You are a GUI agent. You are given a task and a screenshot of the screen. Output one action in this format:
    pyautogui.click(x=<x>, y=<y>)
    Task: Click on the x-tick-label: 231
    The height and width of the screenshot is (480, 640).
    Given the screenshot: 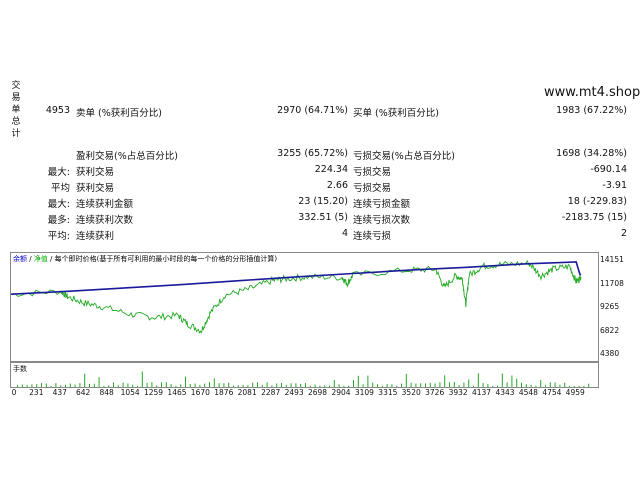 What is the action you would take?
    pyautogui.click(x=36, y=392)
    